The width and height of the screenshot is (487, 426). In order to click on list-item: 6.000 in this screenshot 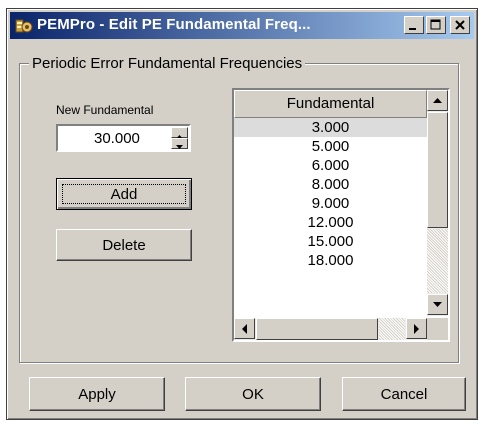, I will do `click(330, 165)`.